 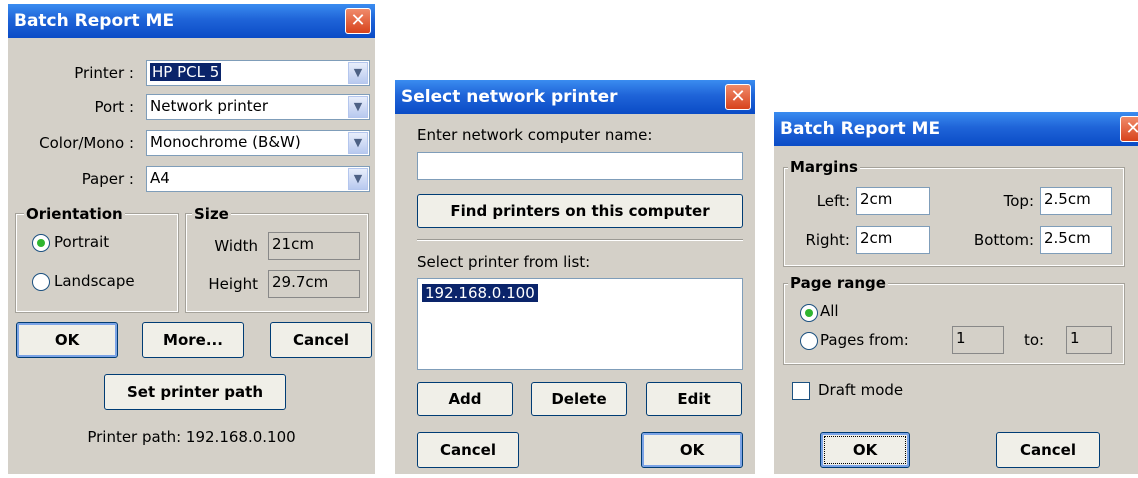 I want to click on paper-label: Paper :, so click(x=107, y=179).